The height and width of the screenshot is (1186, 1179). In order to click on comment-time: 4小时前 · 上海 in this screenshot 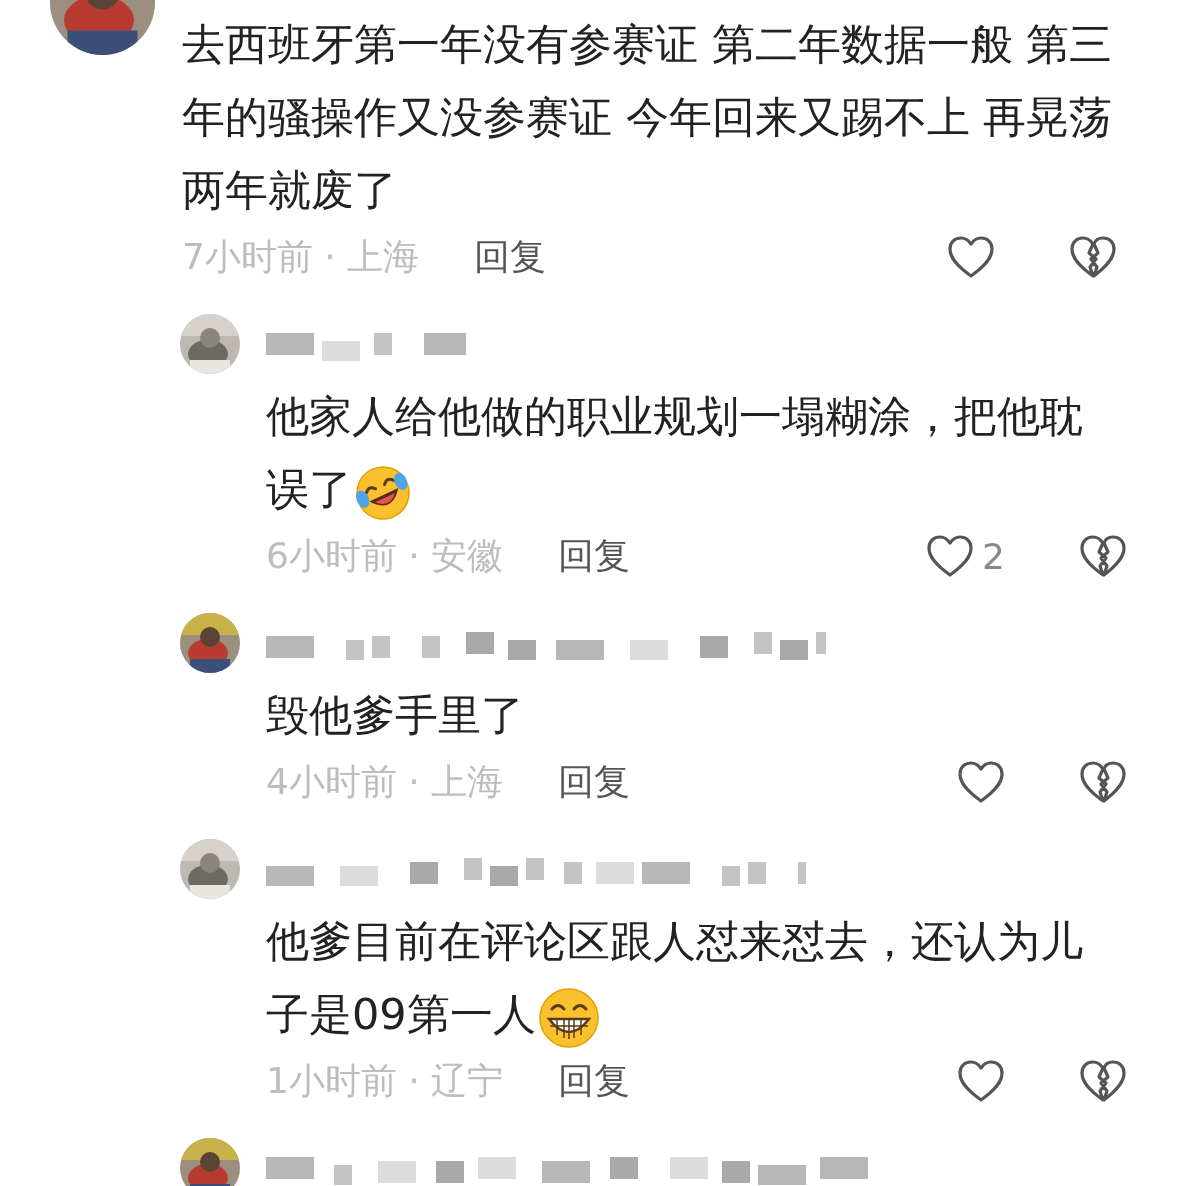, I will do `click(385, 781)`.